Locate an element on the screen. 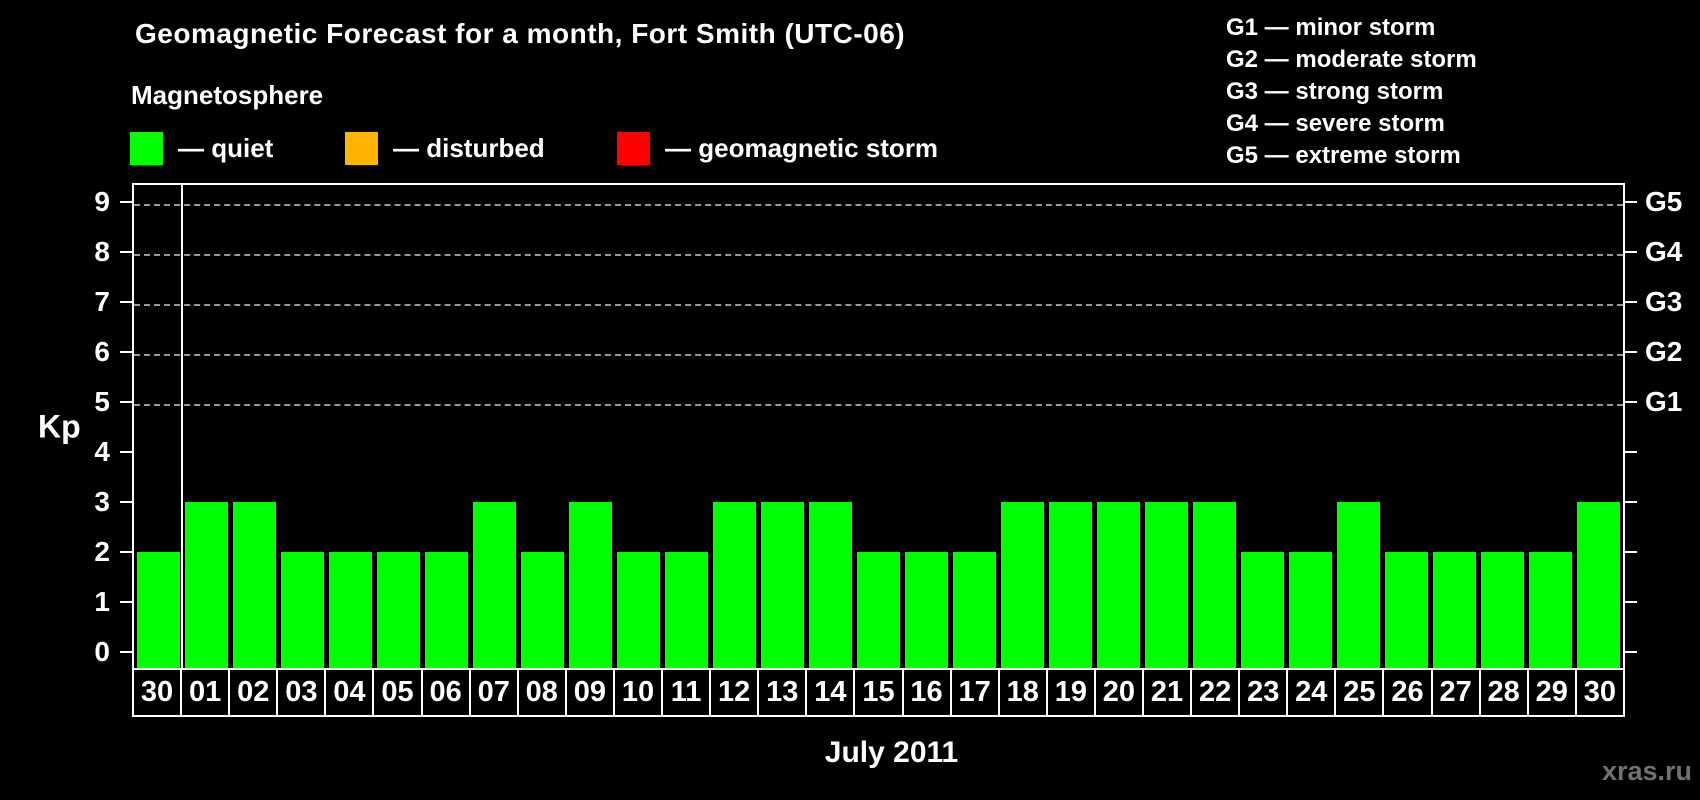 The image size is (1700, 800). y-tick-label-1: 1 is located at coordinates (102, 601).